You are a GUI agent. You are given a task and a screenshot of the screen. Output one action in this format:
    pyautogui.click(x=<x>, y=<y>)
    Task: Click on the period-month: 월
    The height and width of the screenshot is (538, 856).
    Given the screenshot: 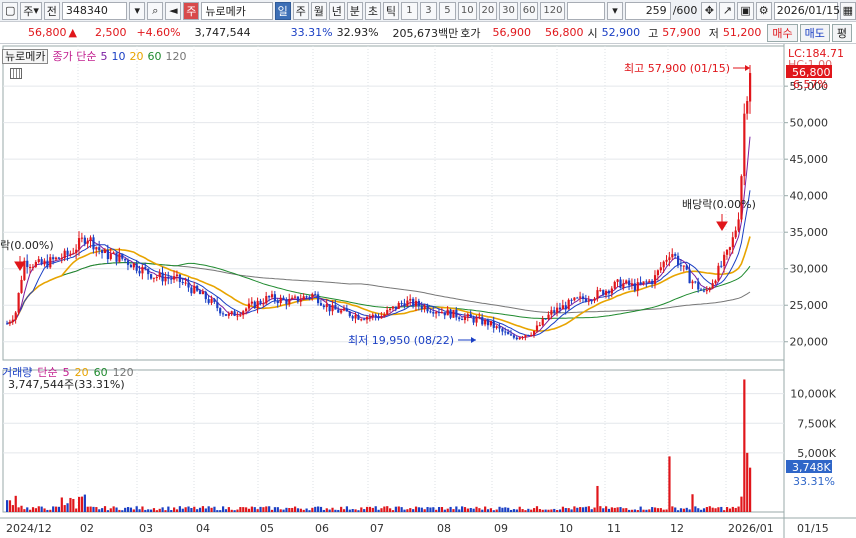 What is the action you would take?
    pyautogui.click(x=318, y=10)
    